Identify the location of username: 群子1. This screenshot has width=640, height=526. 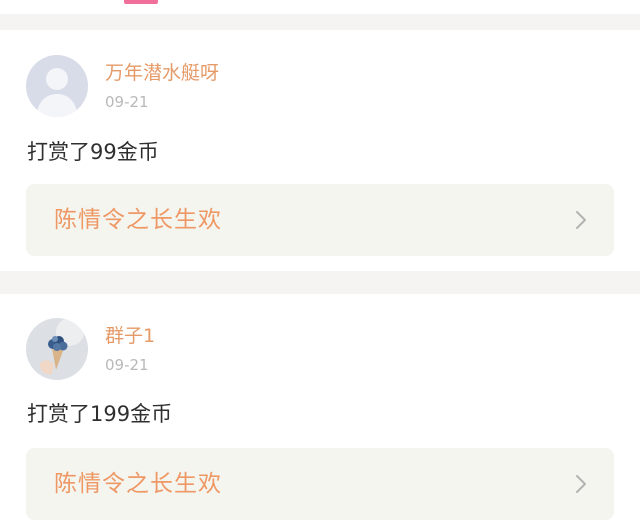
(130, 336).